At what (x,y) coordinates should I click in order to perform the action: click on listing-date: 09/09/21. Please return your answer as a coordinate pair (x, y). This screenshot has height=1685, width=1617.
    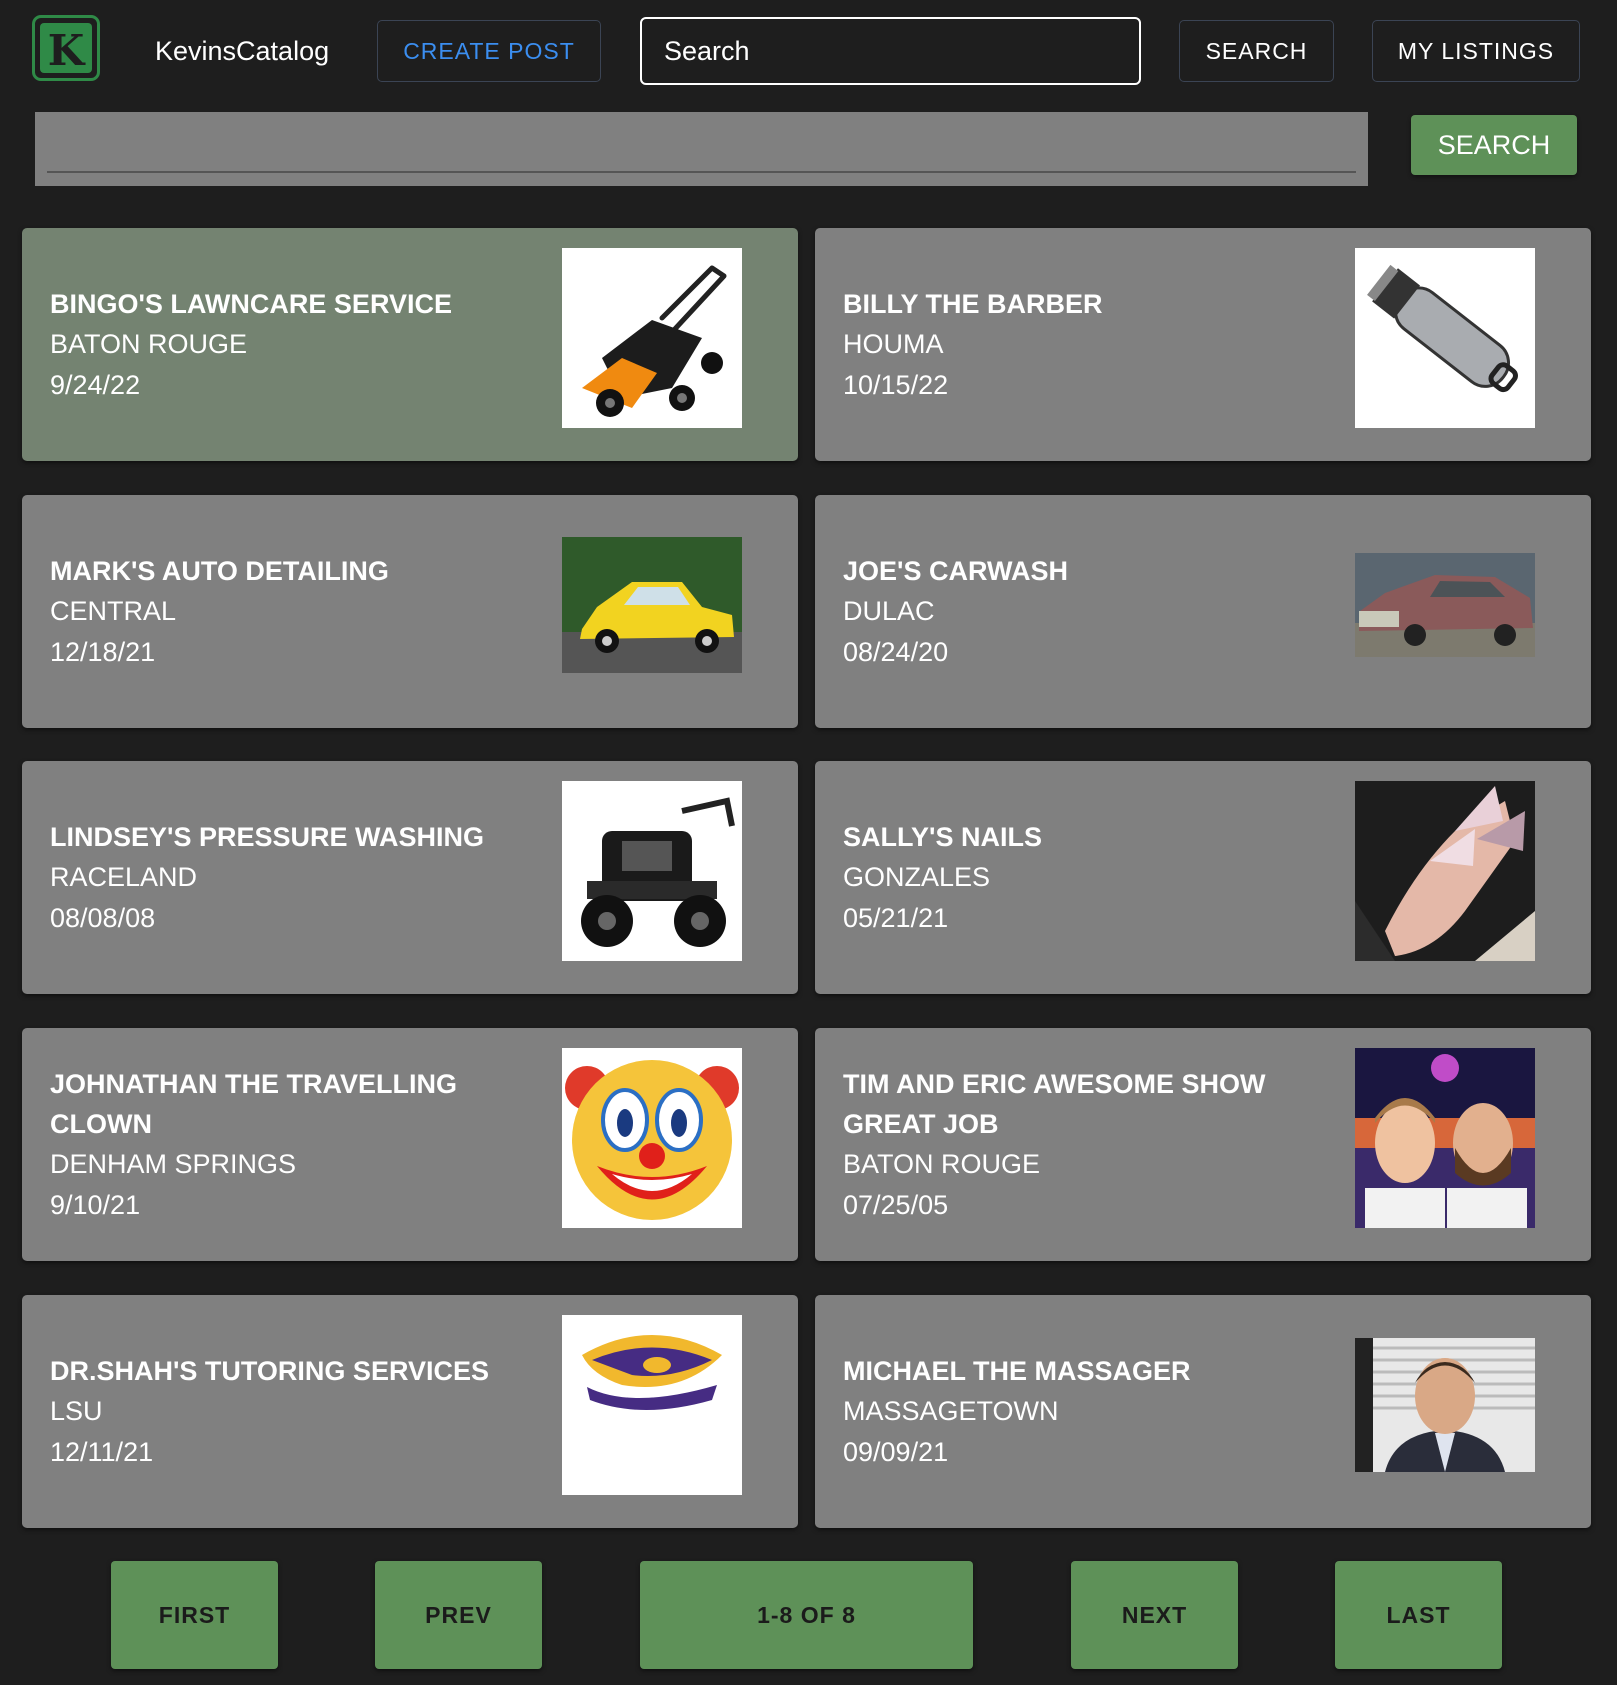
    Looking at the image, I should click on (896, 1451).